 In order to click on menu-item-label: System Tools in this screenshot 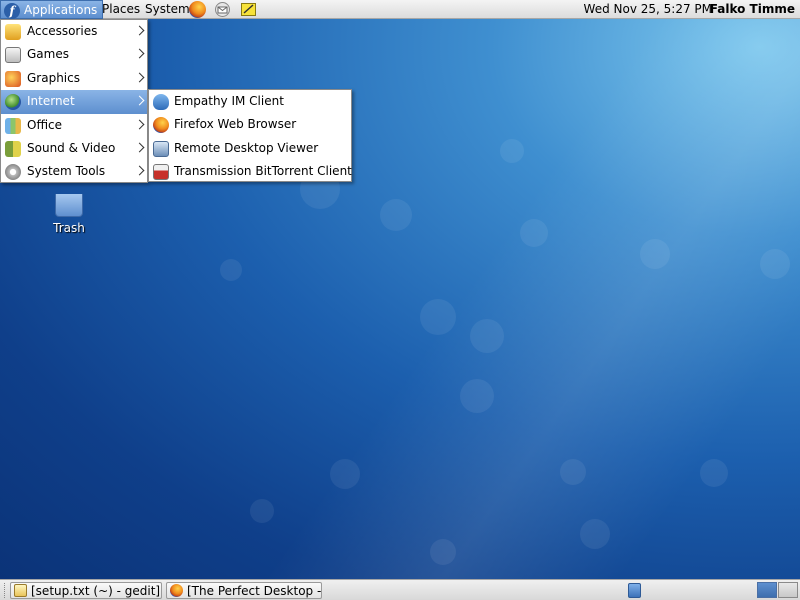, I will do `click(66, 171)`.